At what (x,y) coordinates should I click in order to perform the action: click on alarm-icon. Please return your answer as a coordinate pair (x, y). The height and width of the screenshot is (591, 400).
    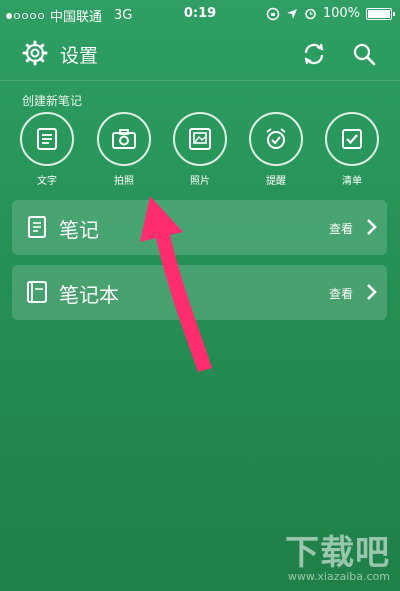
    Looking at the image, I should click on (276, 139).